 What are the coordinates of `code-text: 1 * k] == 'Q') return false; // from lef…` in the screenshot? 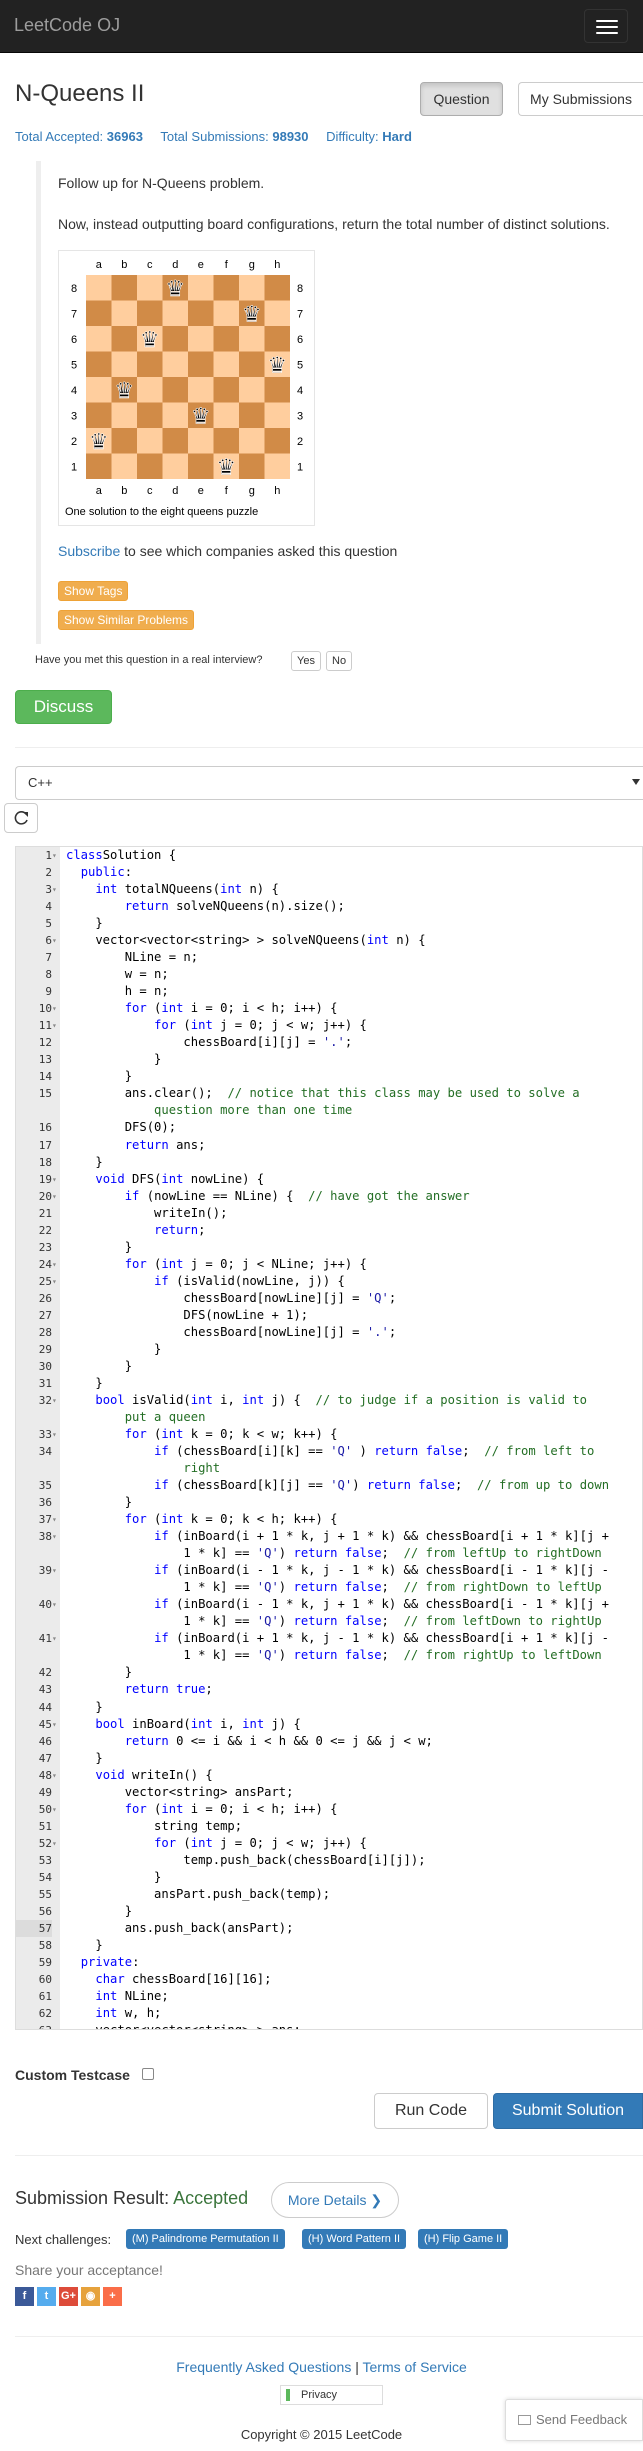 It's located at (334, 1553).